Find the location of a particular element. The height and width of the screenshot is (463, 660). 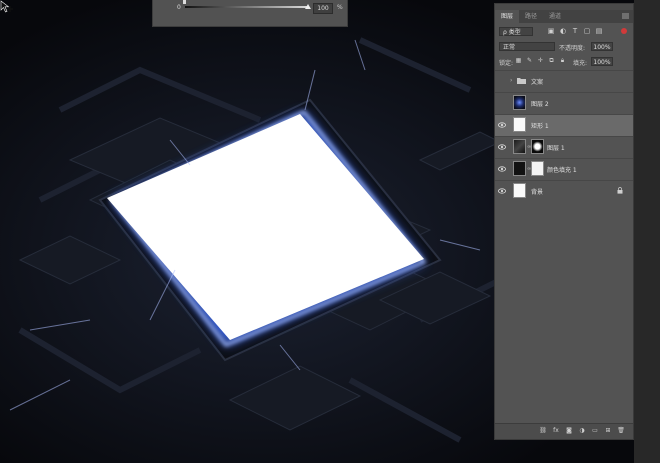

lock-position-icon: ✛ is located at coordinates (540, 61).